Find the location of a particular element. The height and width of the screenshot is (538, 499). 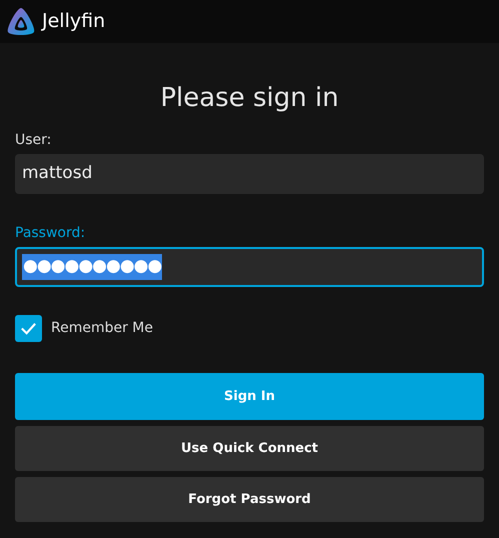

password-label: Password: is located at coordinates (50, 233).